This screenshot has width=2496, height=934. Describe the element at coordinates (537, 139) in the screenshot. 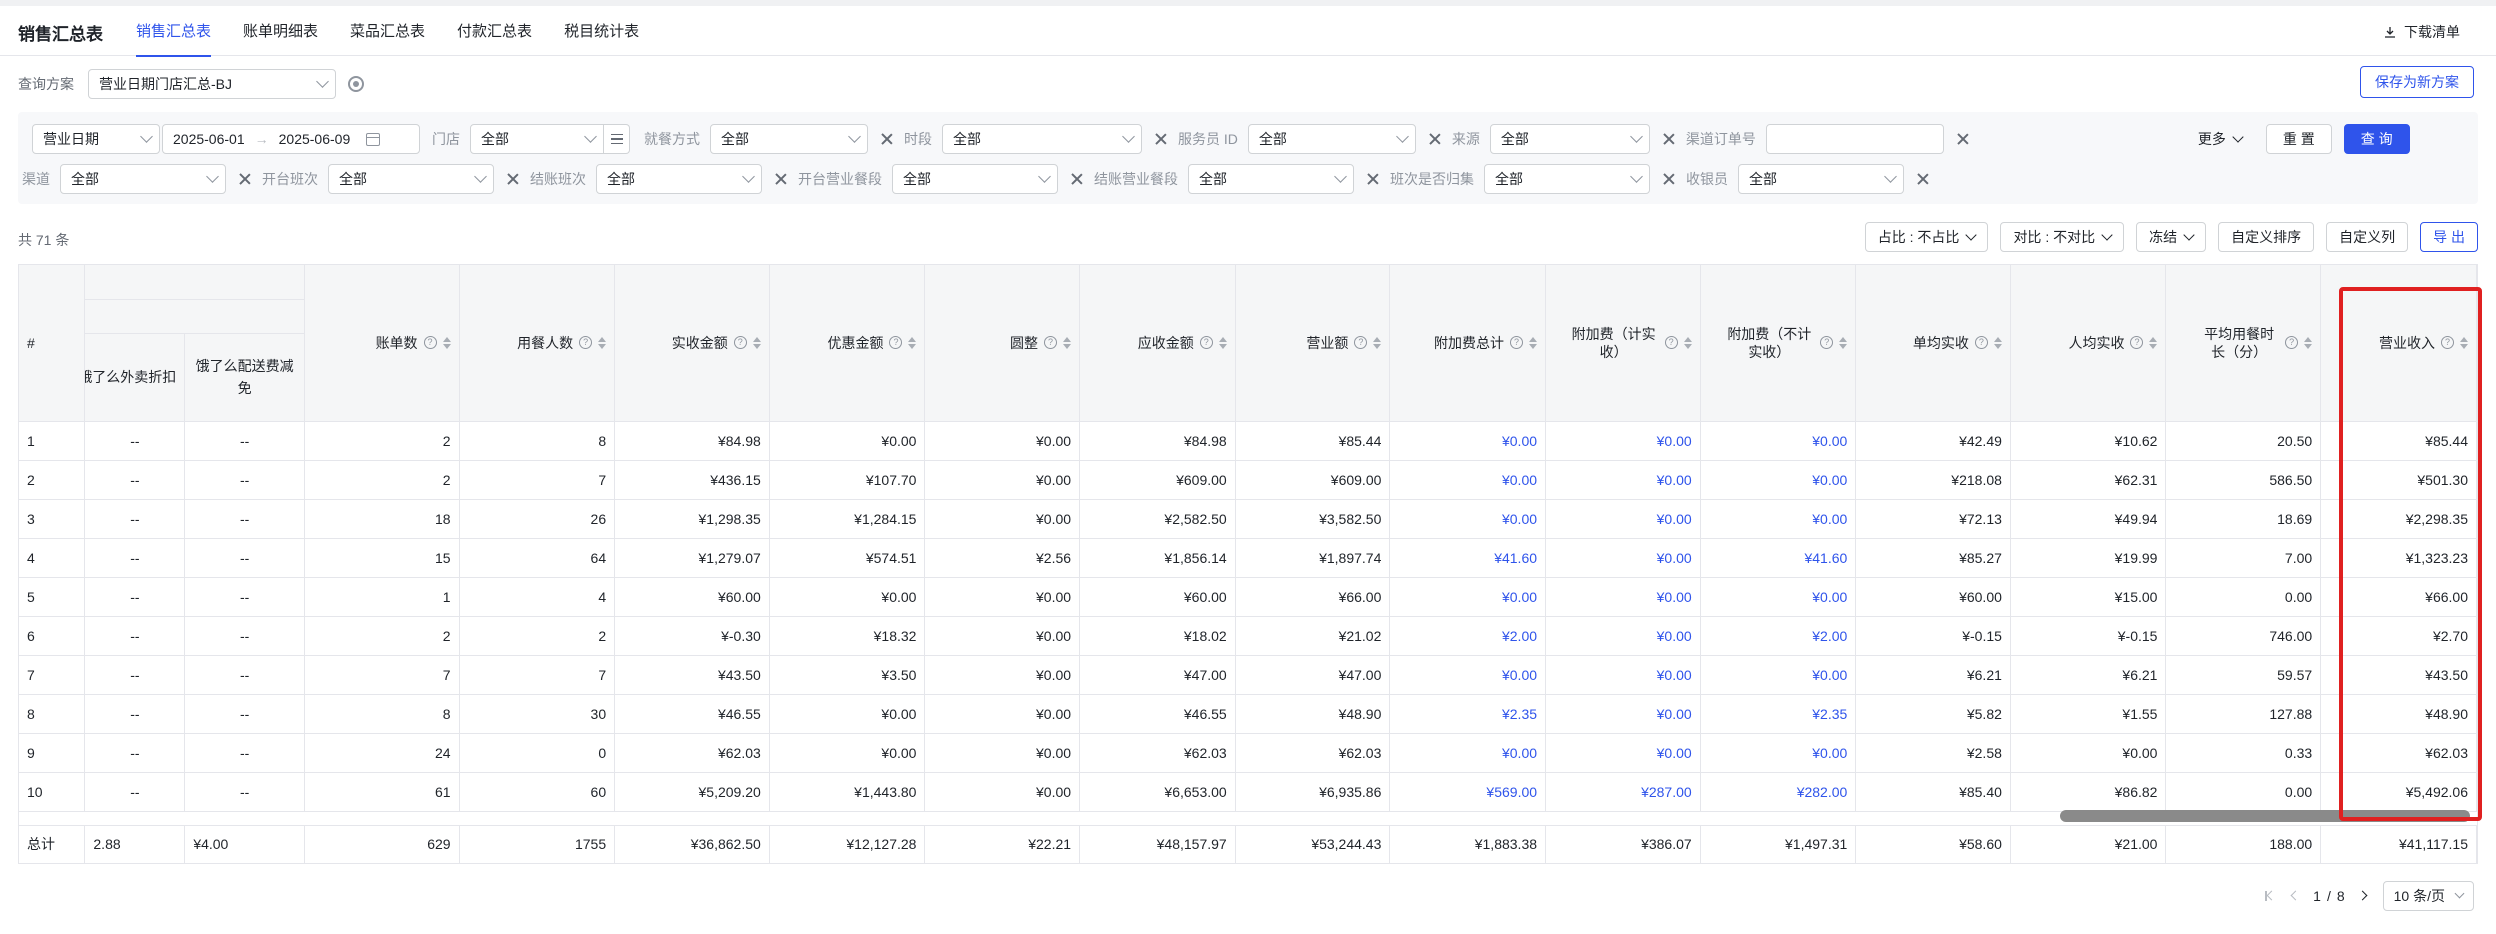

I see `store-select: 全部` at that location.